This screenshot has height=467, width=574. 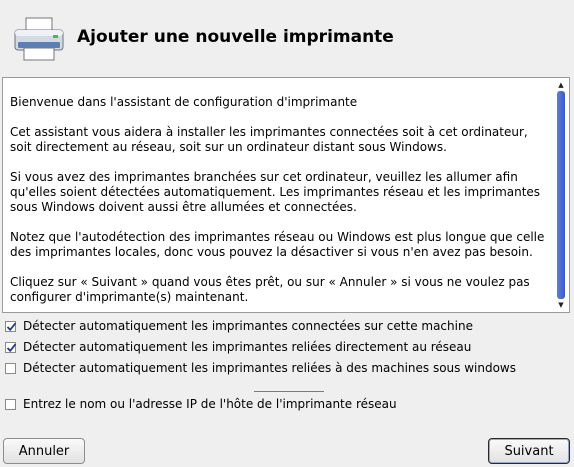 What do you see at coordinates (39, 39) in the screenshot?
I see `printer-icon` at bounding box center [39, 39].